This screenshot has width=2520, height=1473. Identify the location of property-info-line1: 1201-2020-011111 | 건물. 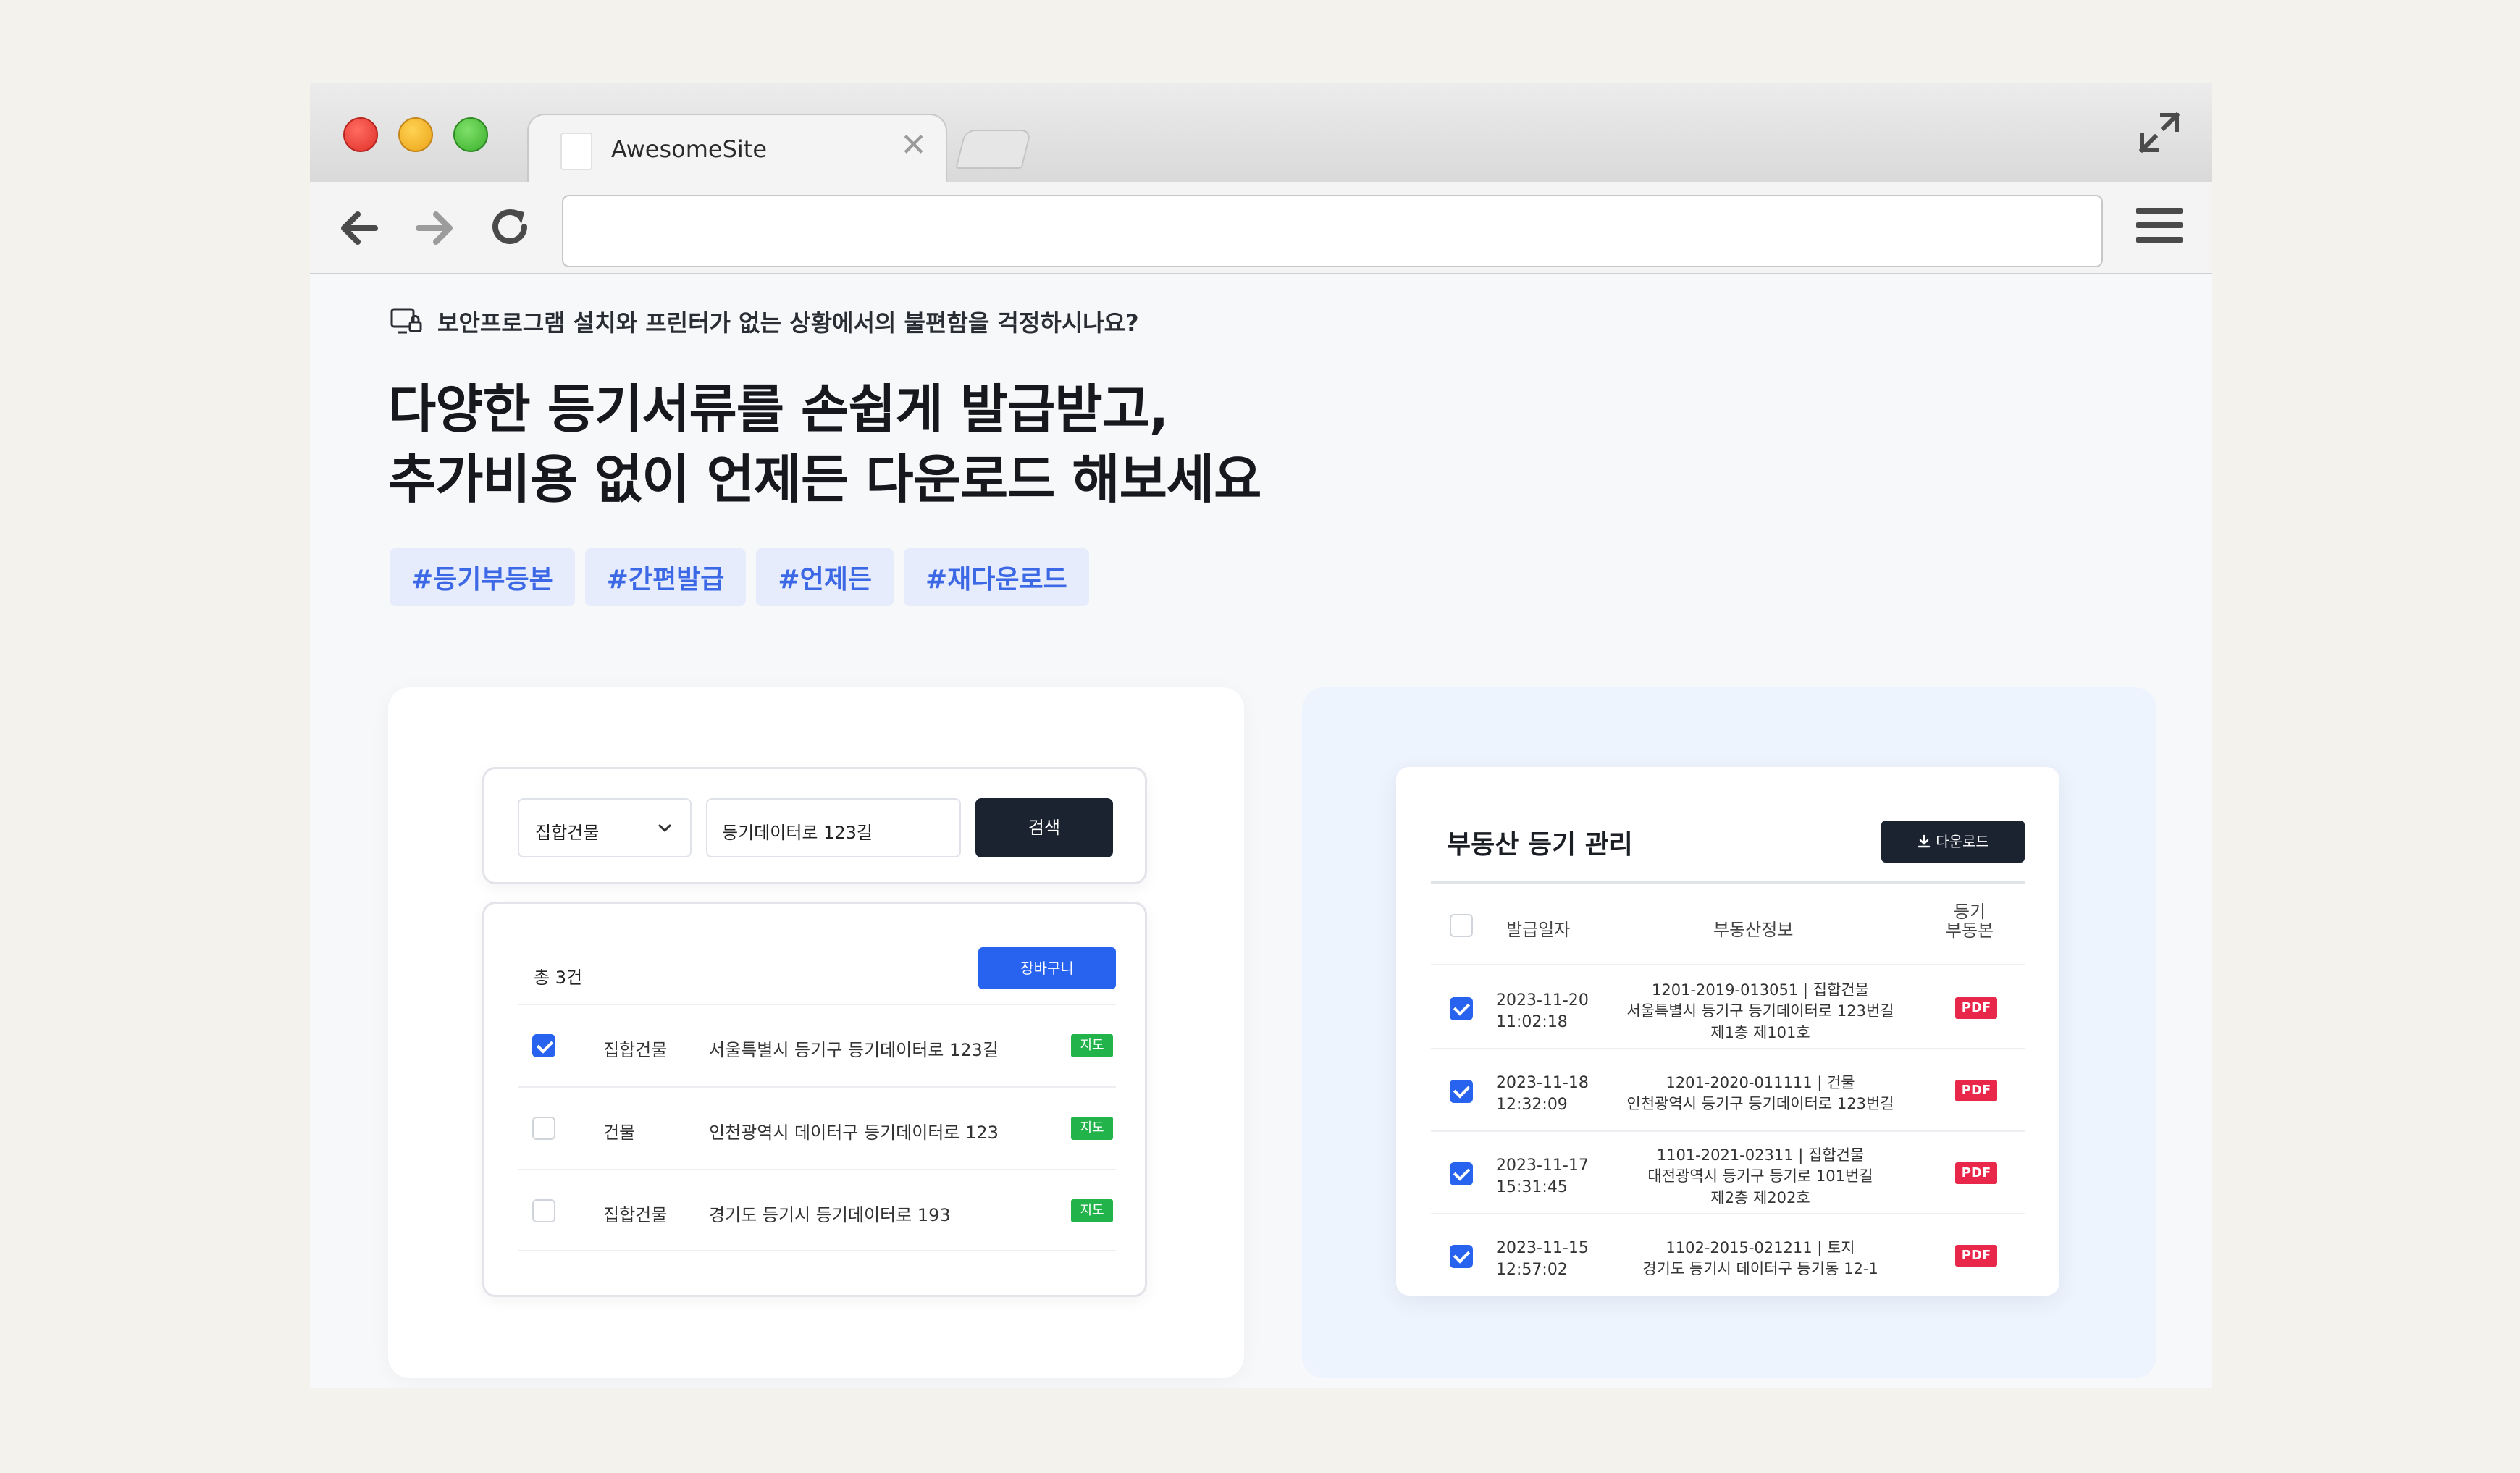
(1760, 1082).